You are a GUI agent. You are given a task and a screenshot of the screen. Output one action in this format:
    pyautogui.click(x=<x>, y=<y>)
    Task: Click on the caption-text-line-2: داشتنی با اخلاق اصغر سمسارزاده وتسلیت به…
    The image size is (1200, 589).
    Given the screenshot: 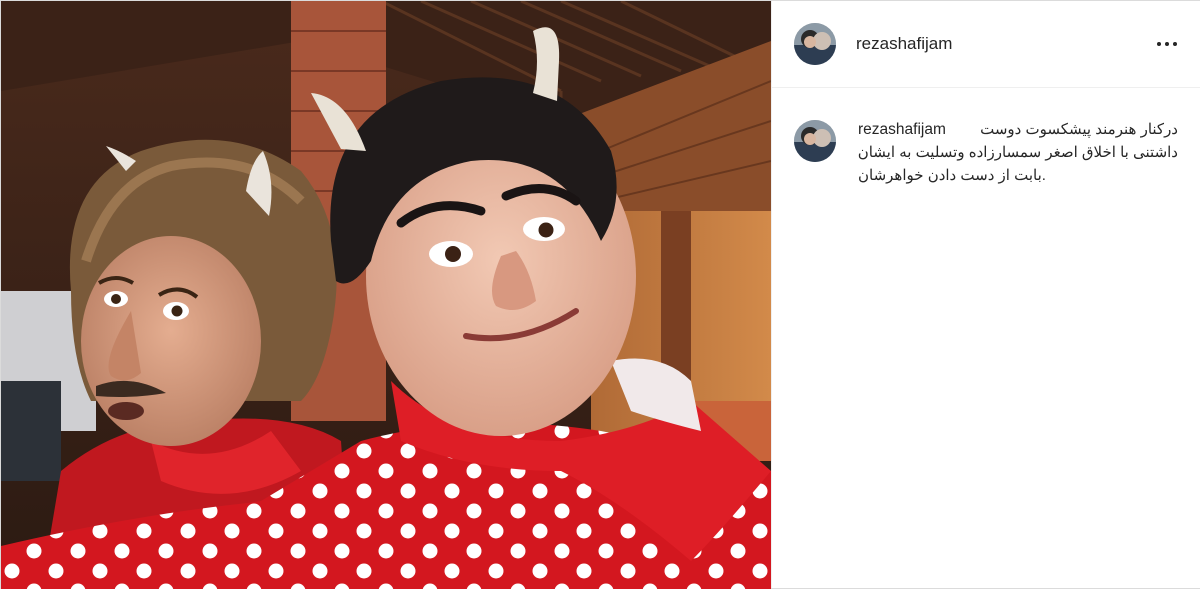 What is the action you would take?
    pyautogui.click(x=1017, y=152)
    